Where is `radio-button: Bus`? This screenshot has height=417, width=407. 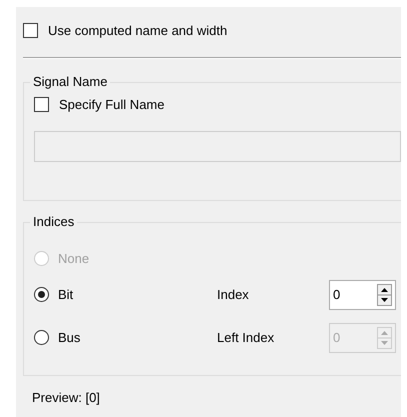 radio-button: Bus is located at coordinates (82, 337).